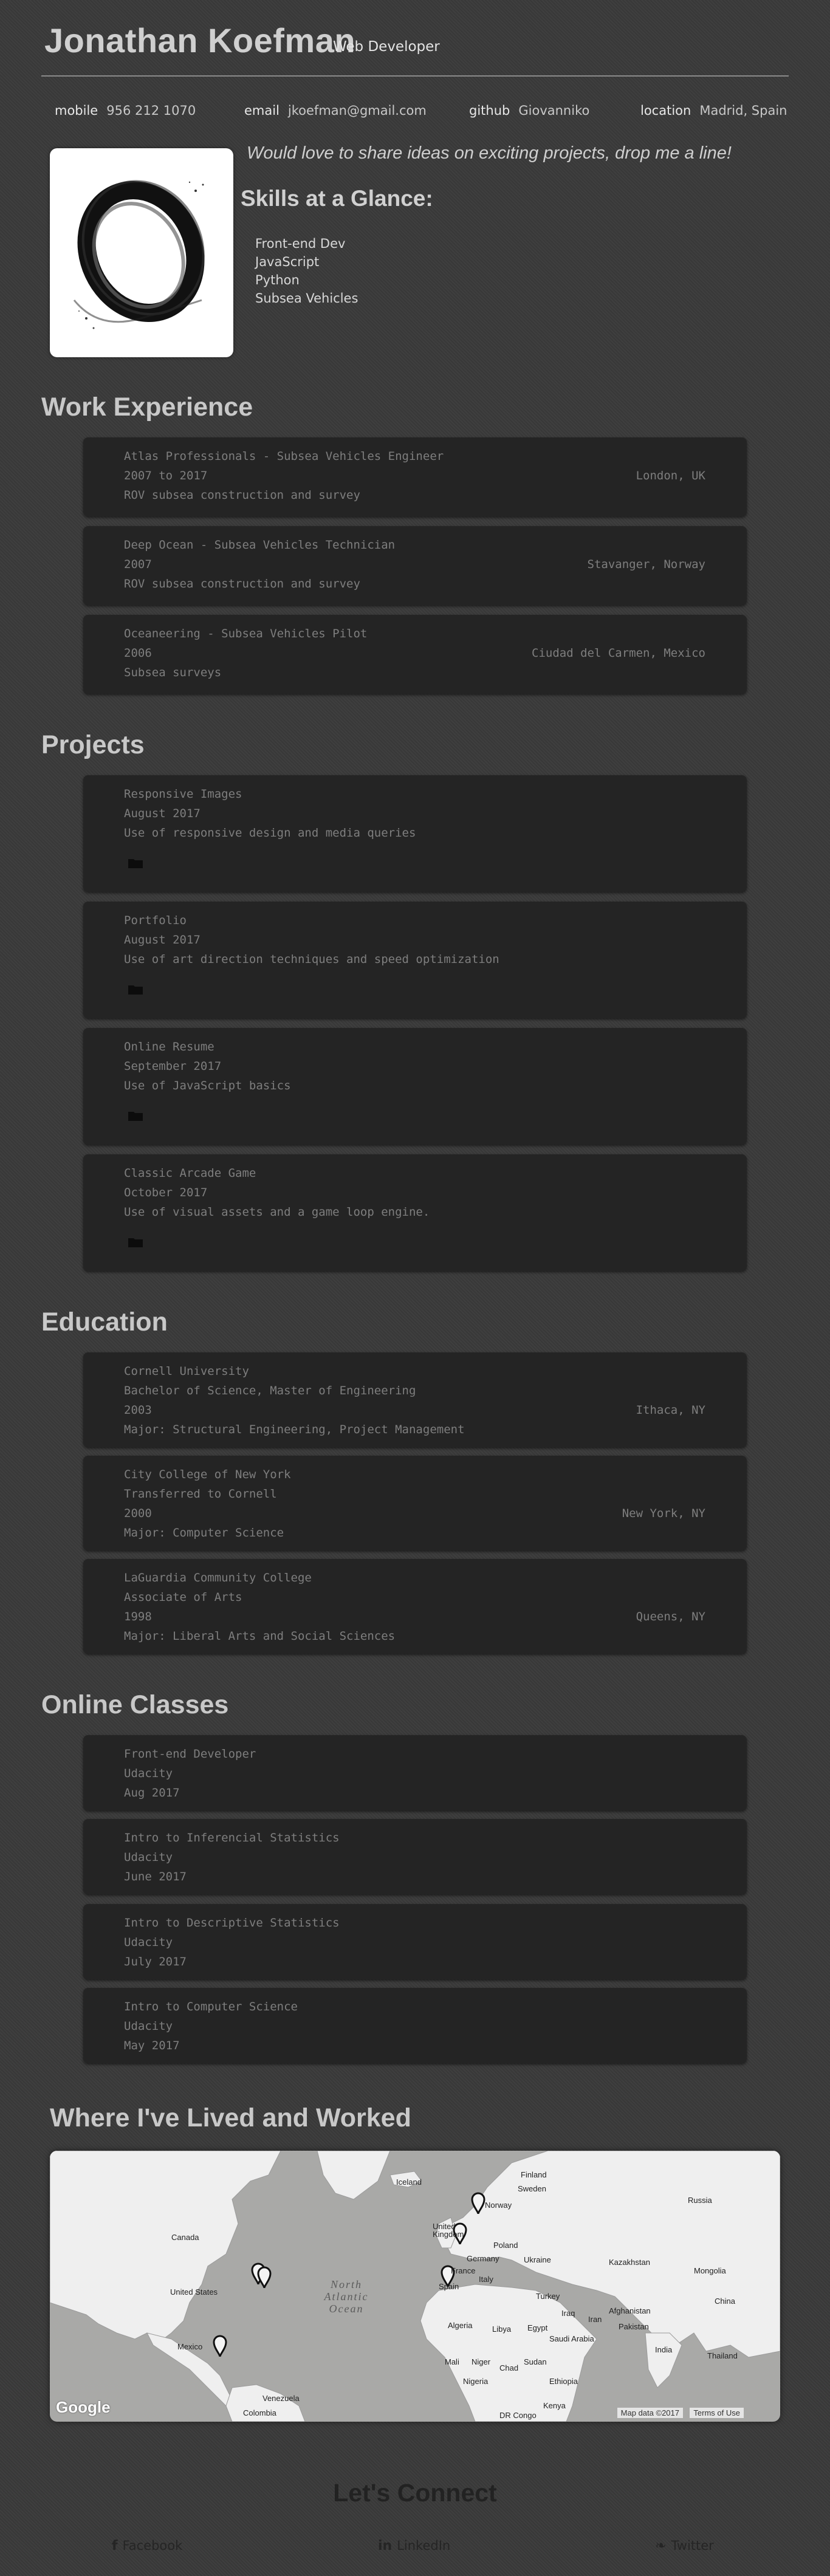 The image size is (830, 2576). What do you see at coordinates (190, 1754) in the screenshot?
I see `class-title-link: Front-end Developer` at bounding box center [190, 1754].